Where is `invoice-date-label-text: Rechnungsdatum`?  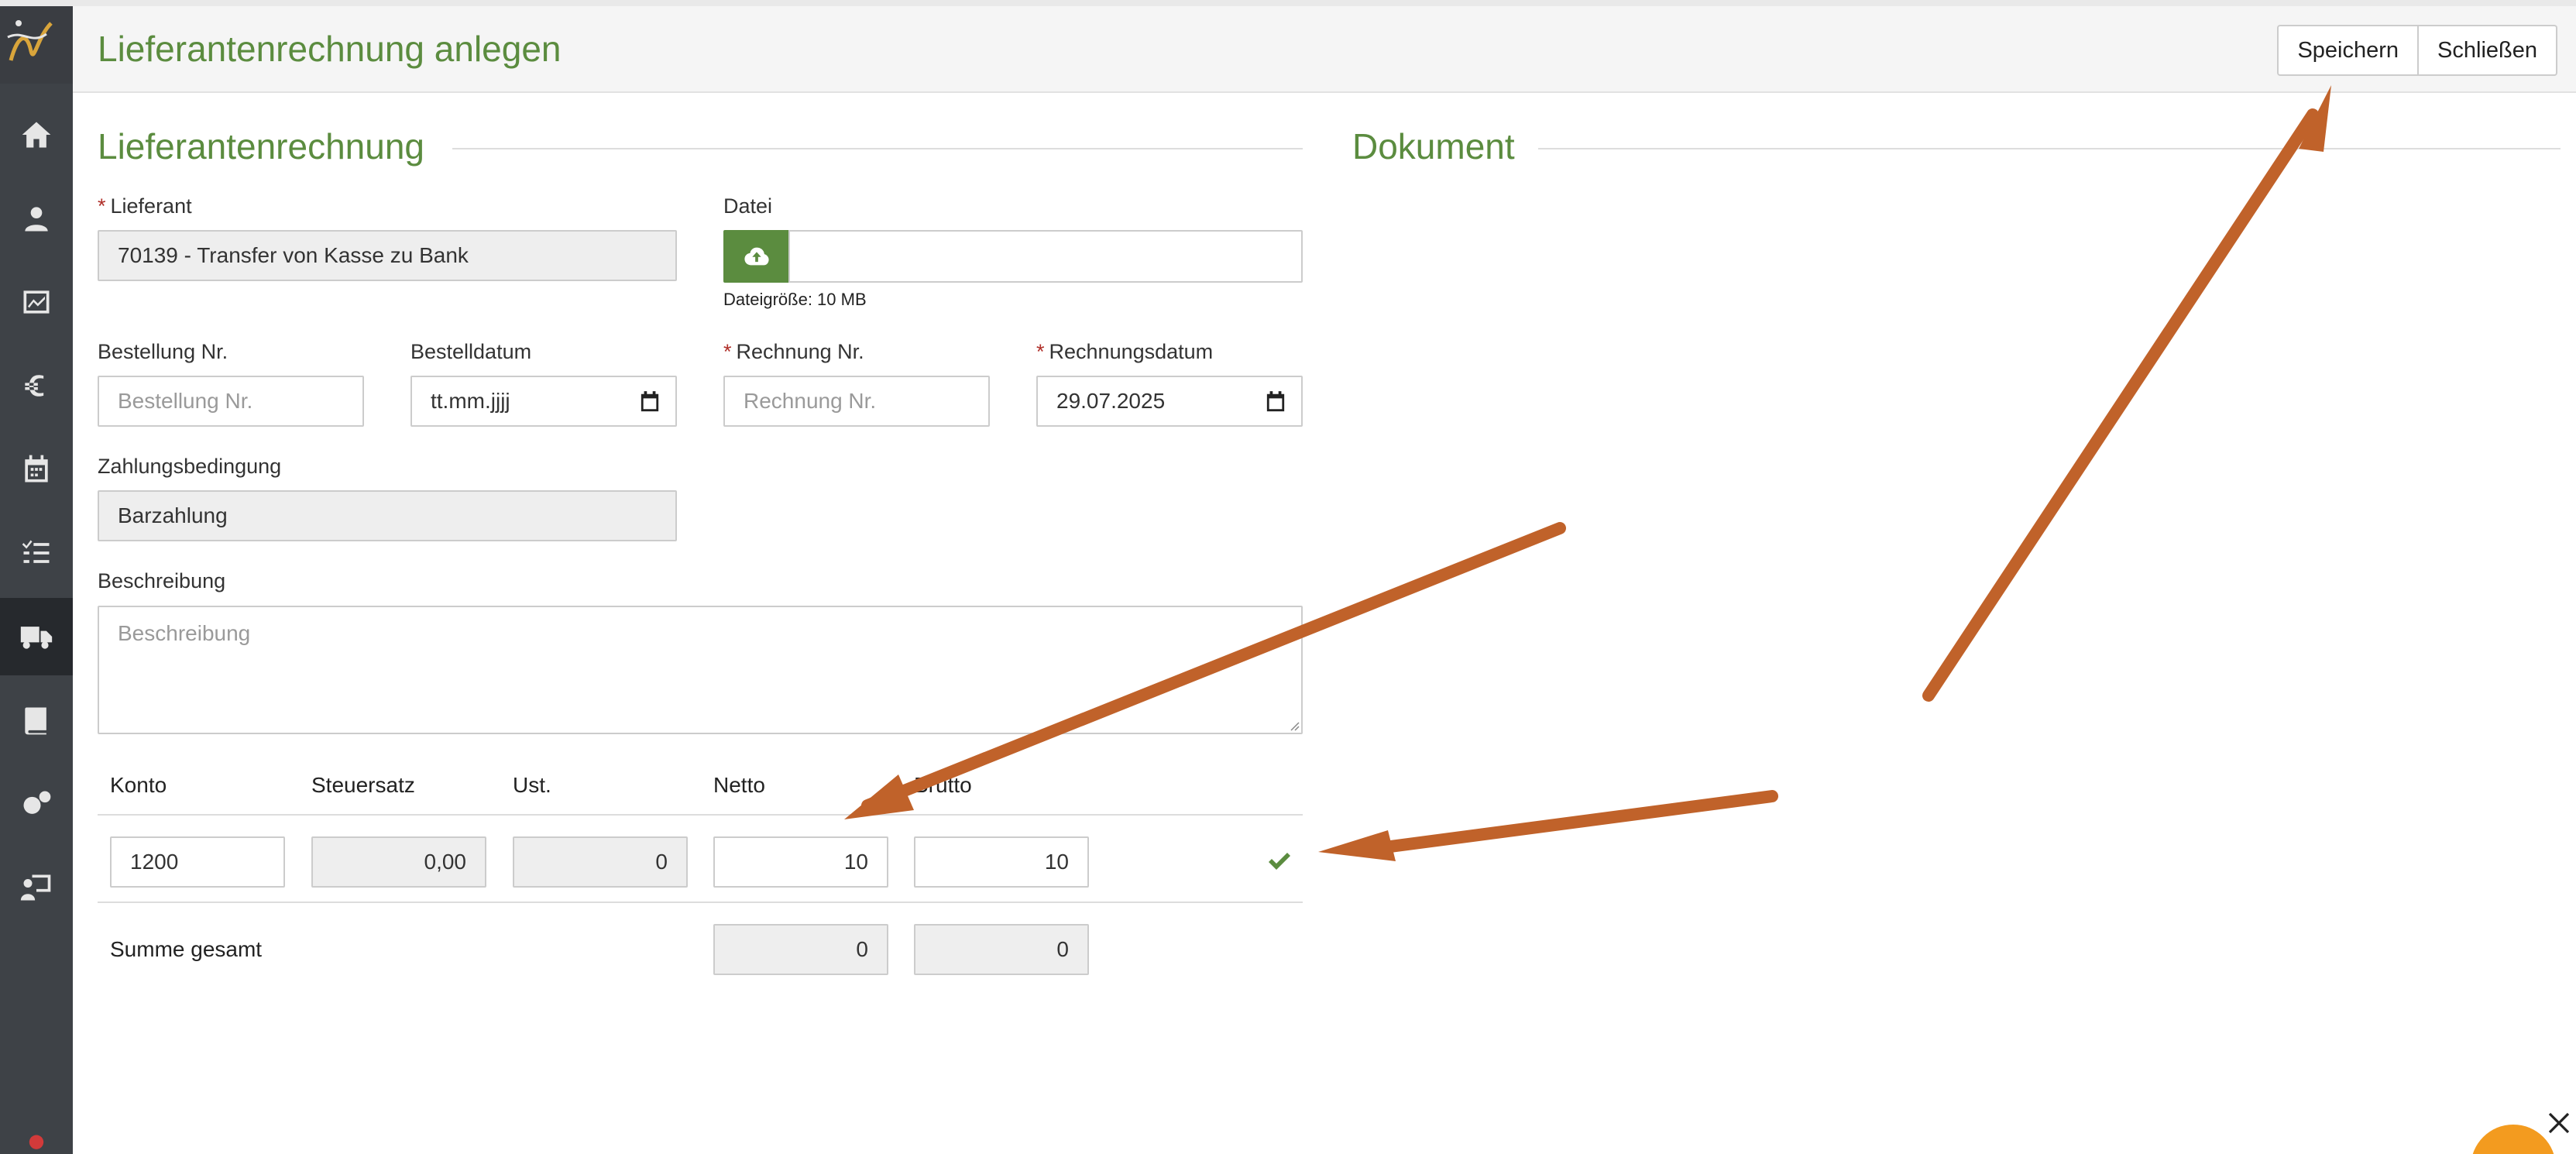
invoice-date-label-text: Rechnungsdatum is located at coordinates (1131, 351).